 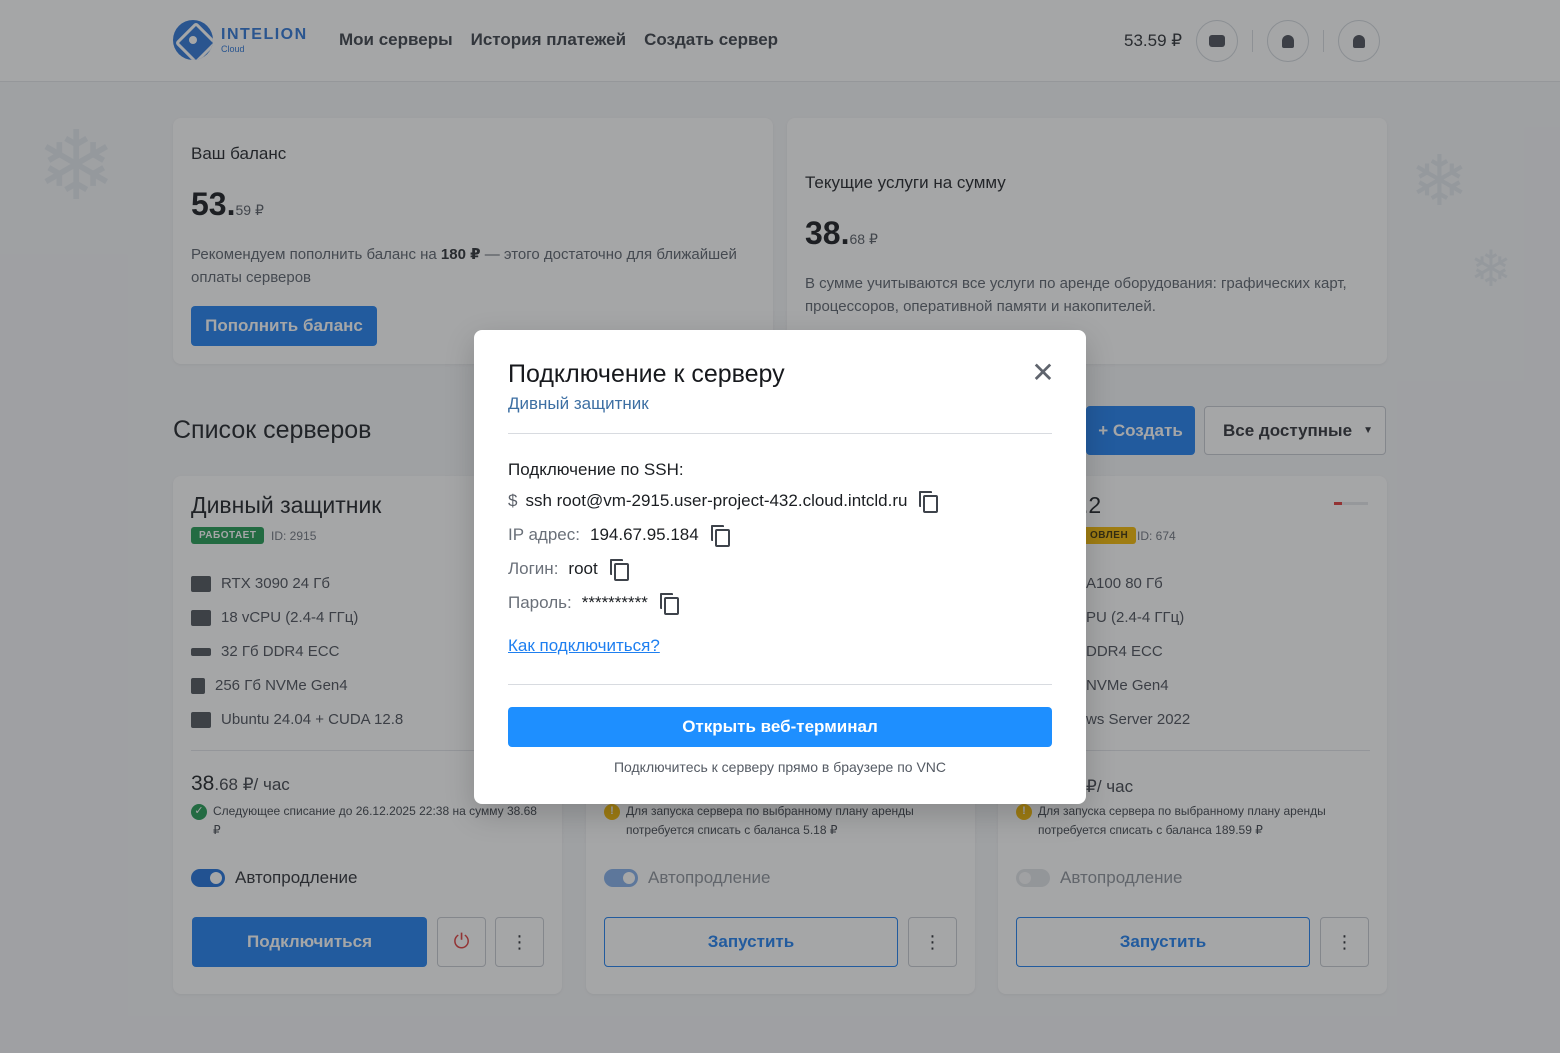 I want to click on login-value: root, so click(x=583, y=568).